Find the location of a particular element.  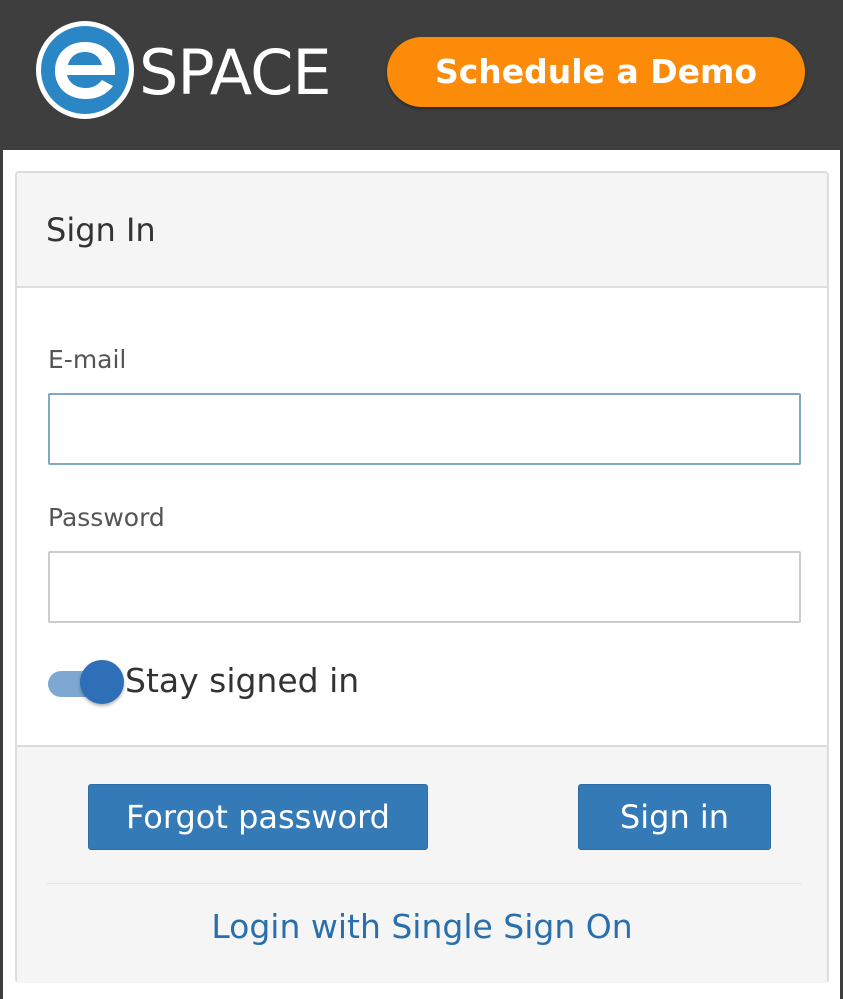

forgot-password-button: Forgot password is located at coordinates (258, 817).